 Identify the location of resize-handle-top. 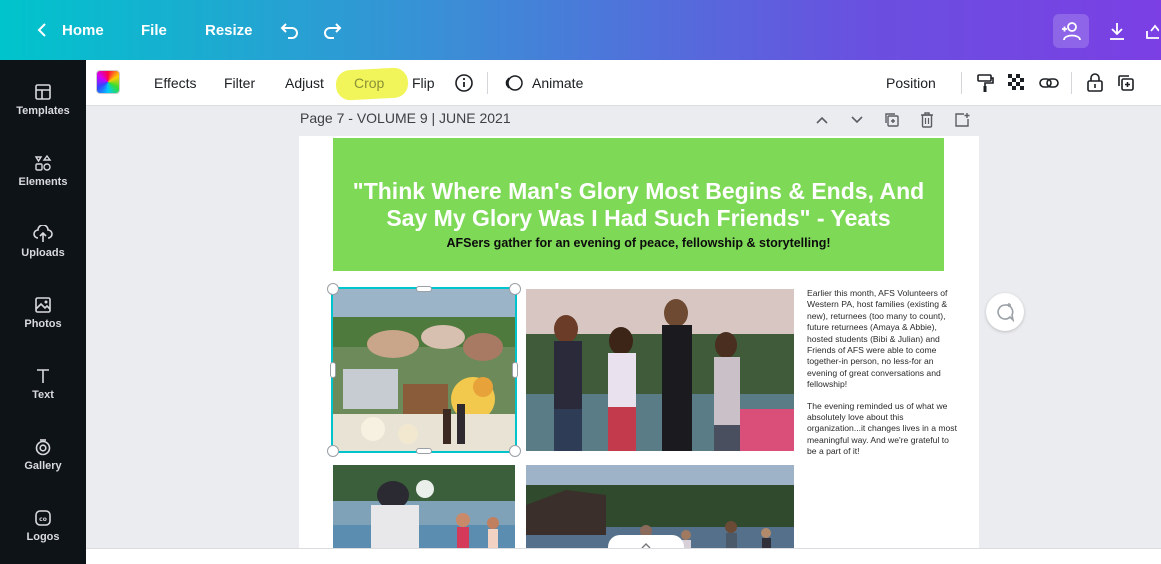
(424, 289).